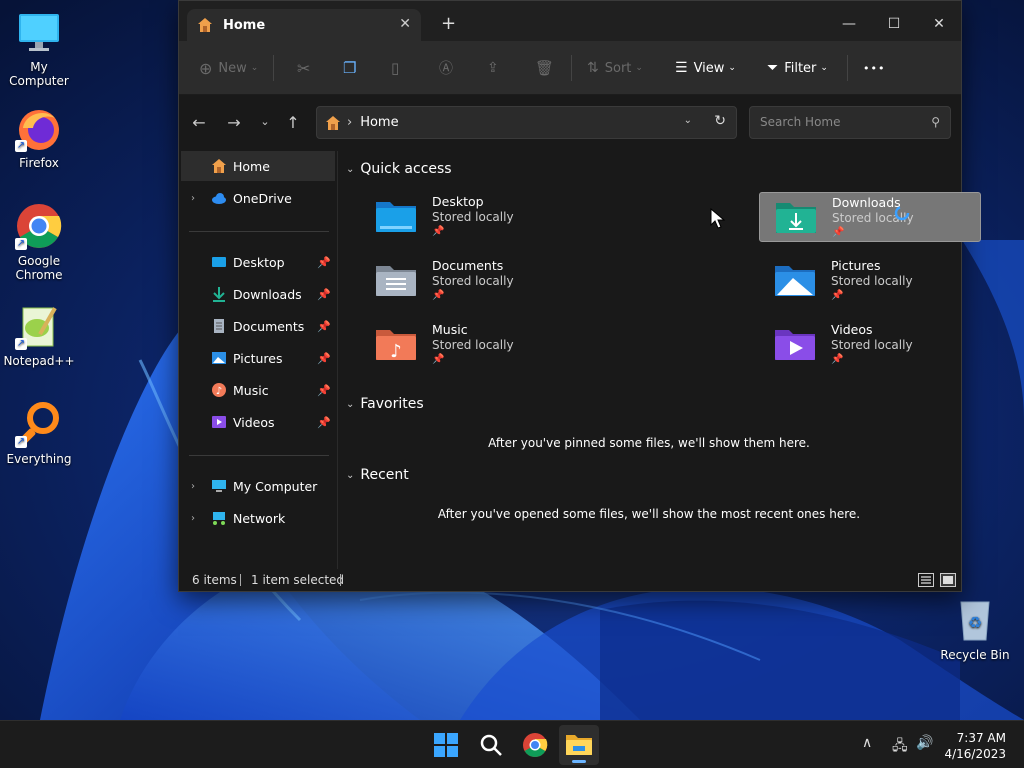 The height and width of the screenshot is (768, 1024). I want to click on music-icon: ♪, so click(219, 390).